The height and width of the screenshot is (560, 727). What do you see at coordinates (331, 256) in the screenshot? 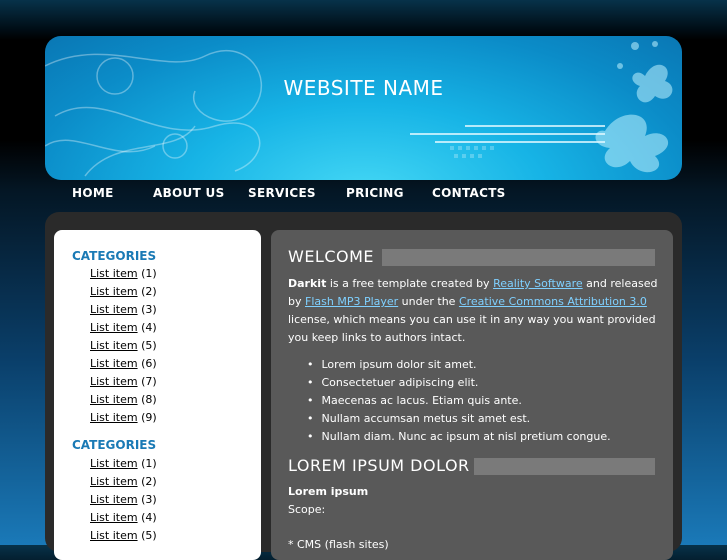
I see `welcome-title: WELCOME` at bounding box center [331, 256].